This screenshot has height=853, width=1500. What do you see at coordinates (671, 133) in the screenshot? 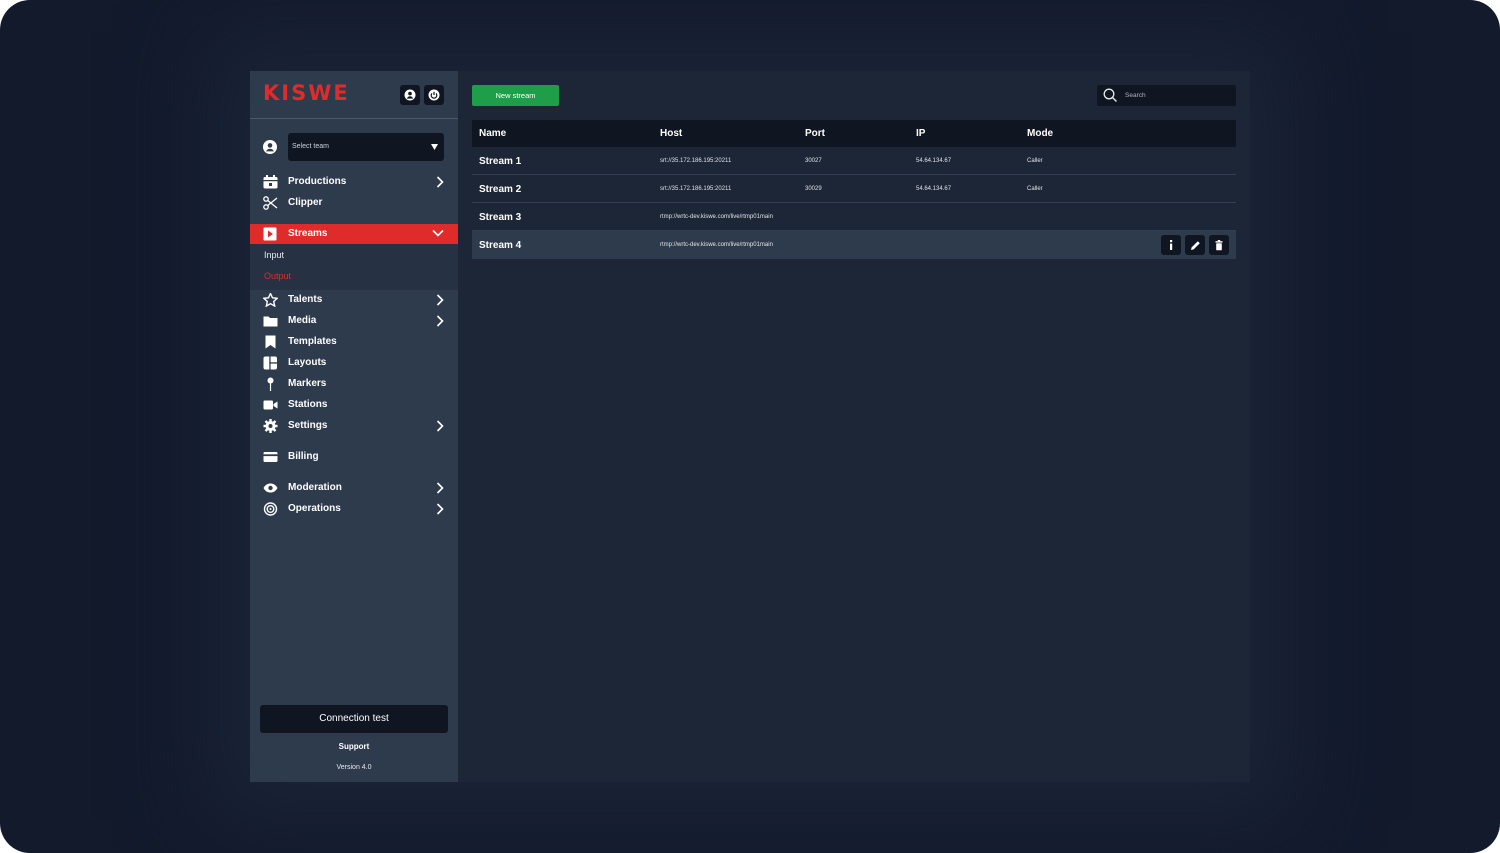
I see `column-header-host: Host` at bounding box center [671, 133].